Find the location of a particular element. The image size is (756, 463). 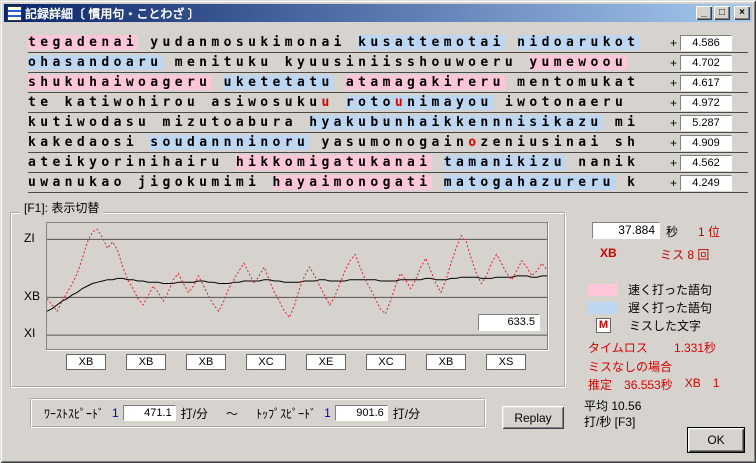

titlebar: 記録詳細〔 慣用句・ことわざ 〕 _ □ × is located at coordinates (378, 13).